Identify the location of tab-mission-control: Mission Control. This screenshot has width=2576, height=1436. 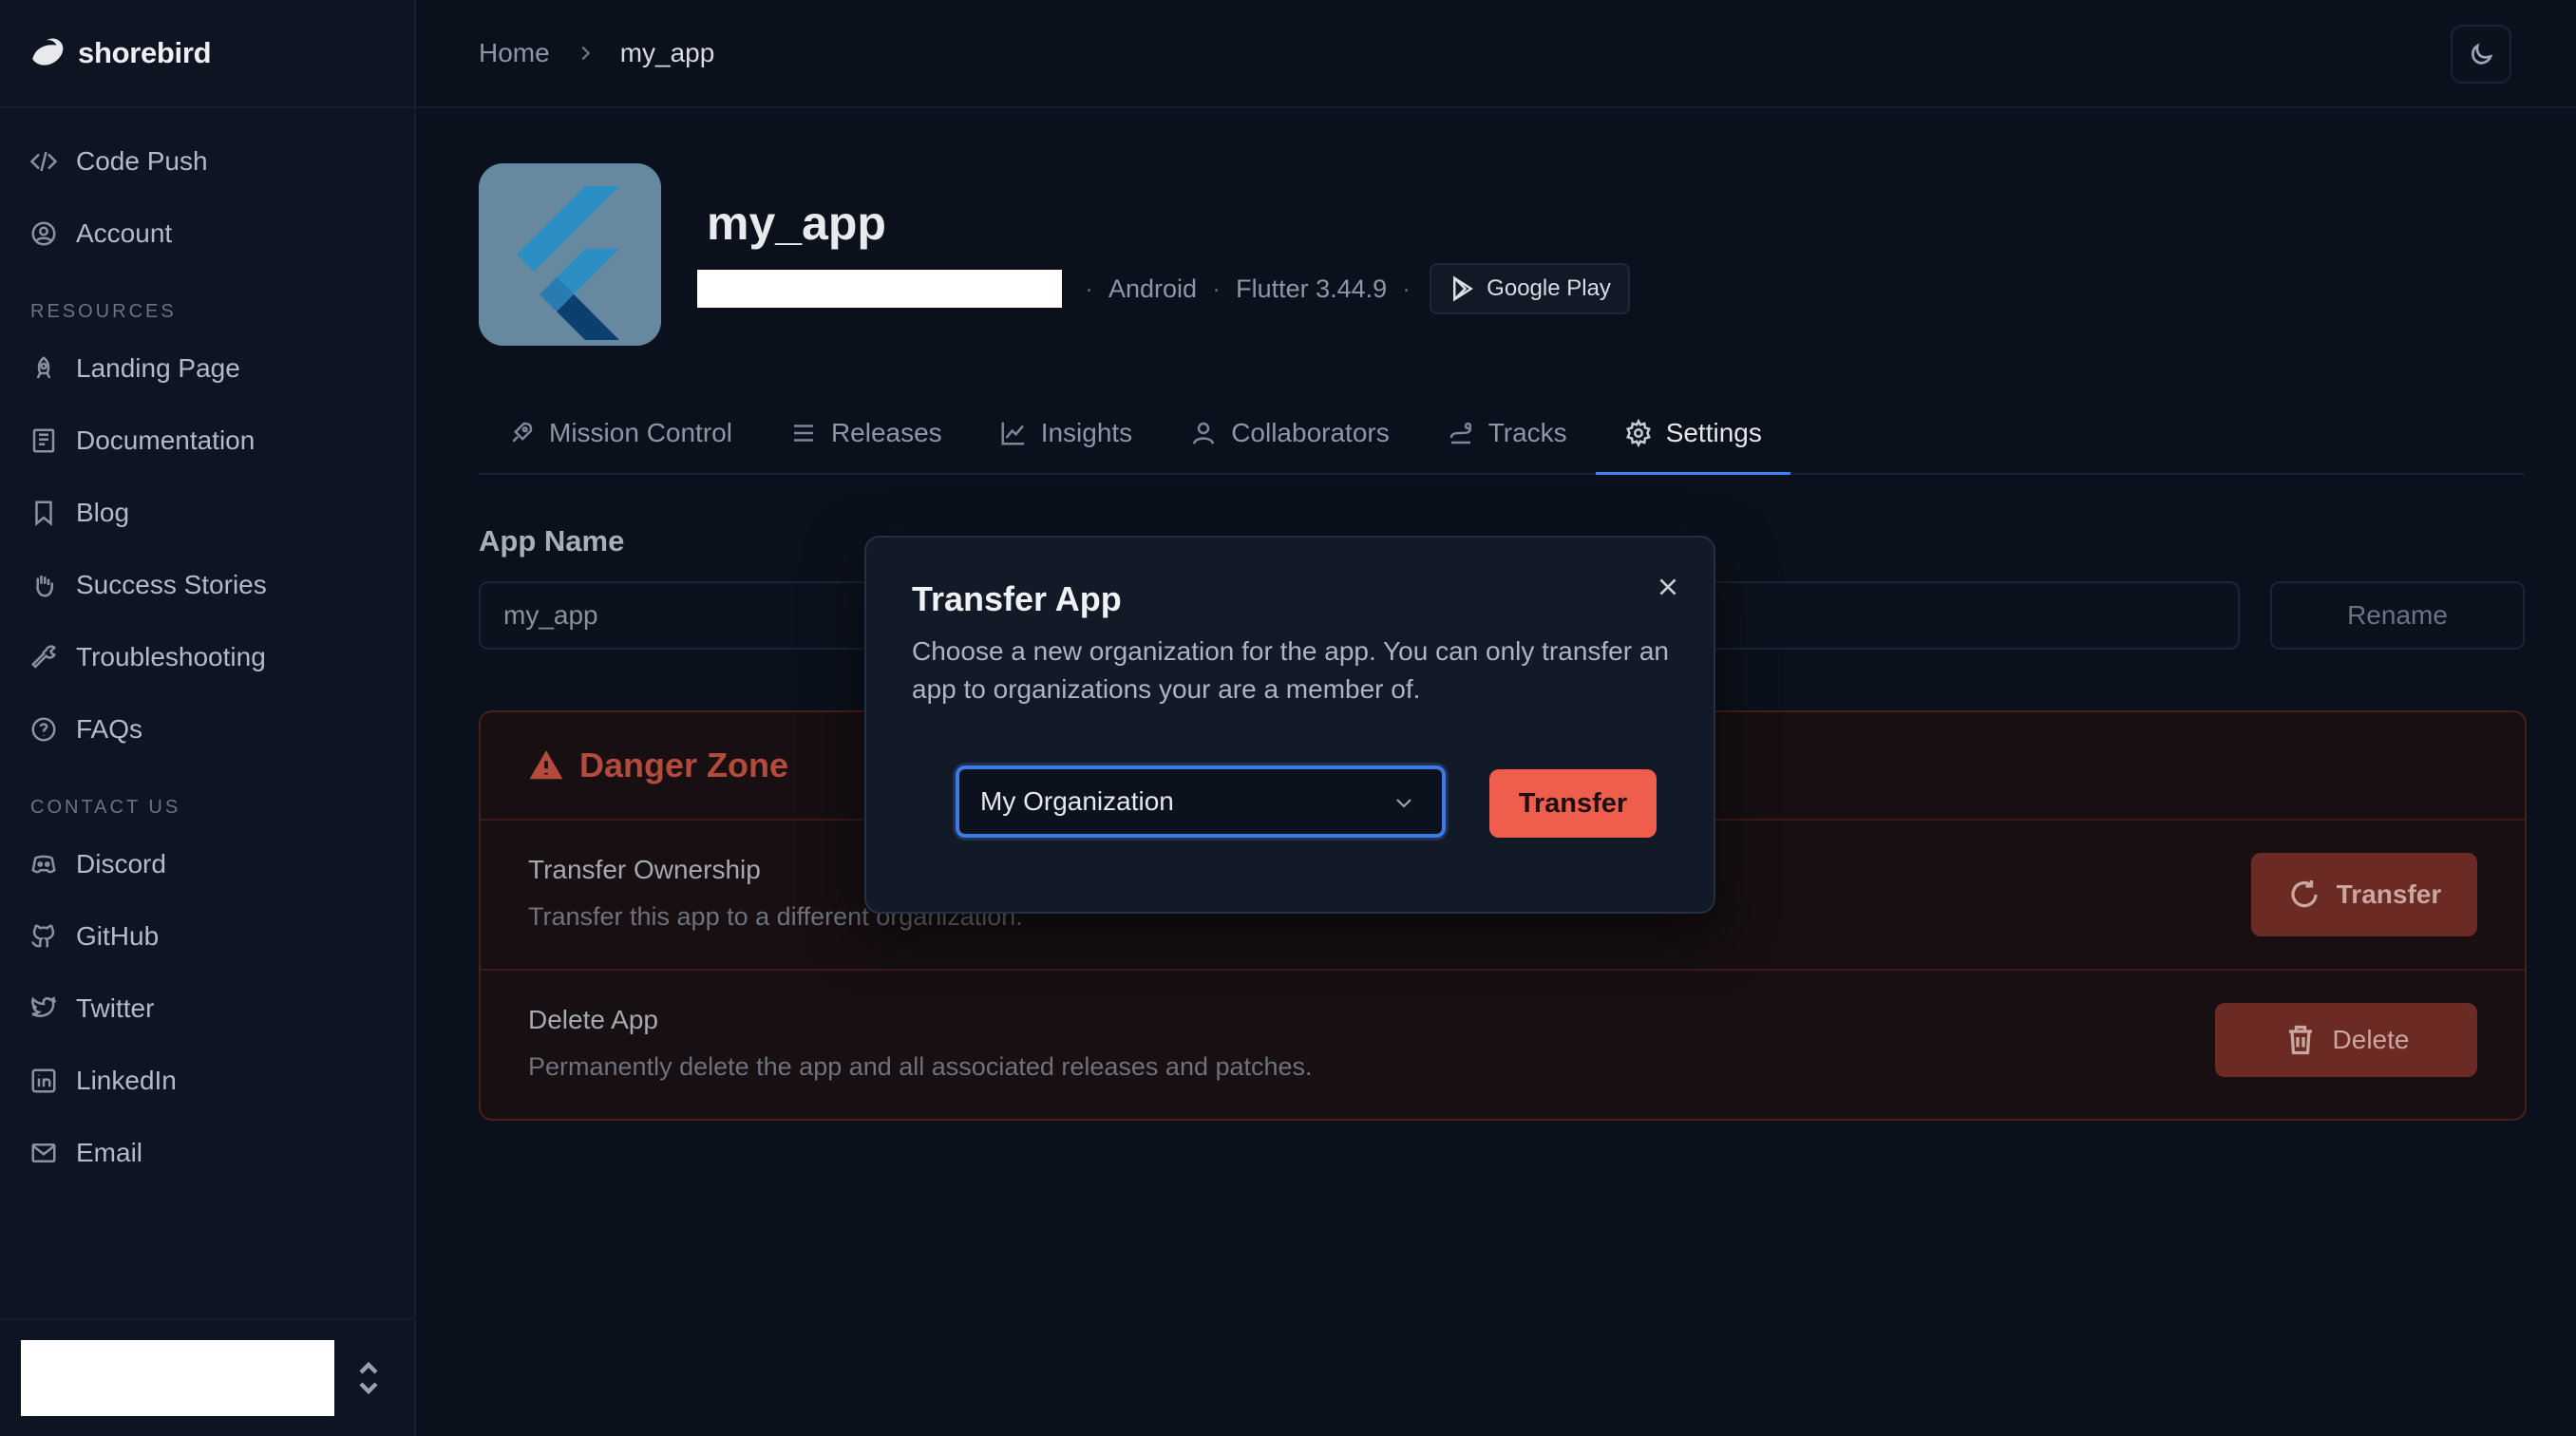
(620, 433).